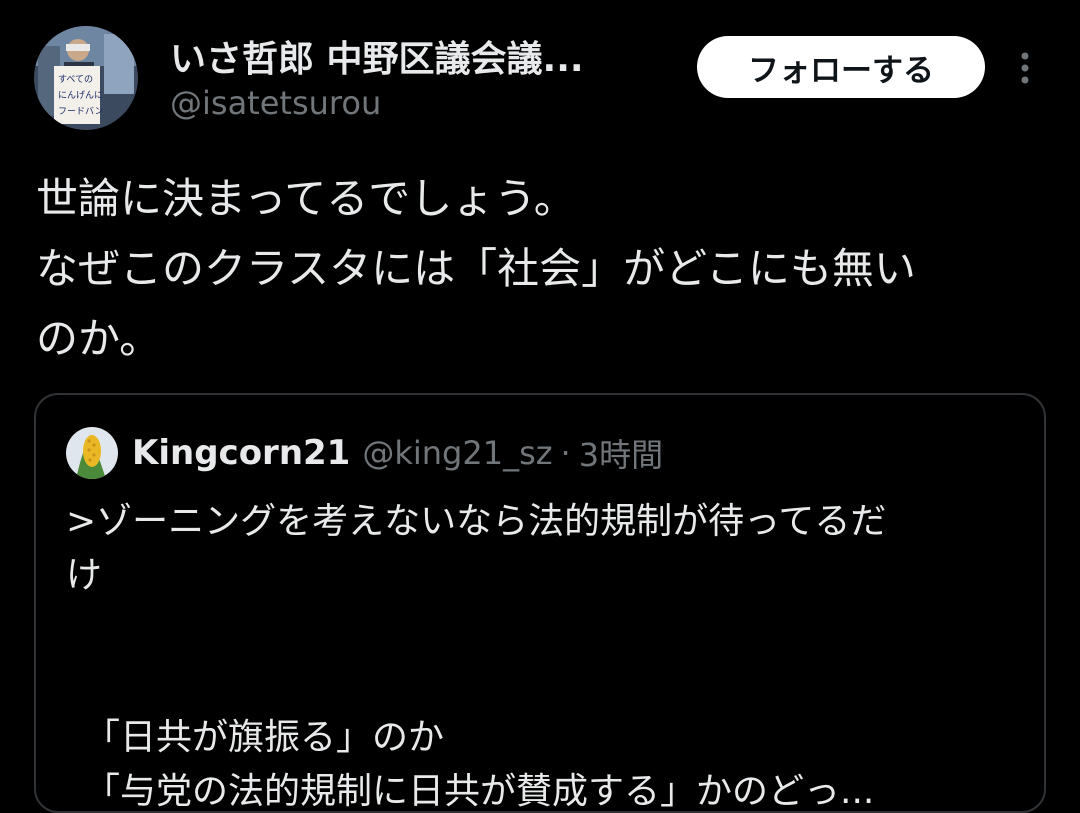 The height and width of the screenshot is (813, 1080). I want to click on quoted-tweet-header: Kingcorn21 @king21_sz · 3時間, so click(364, 453).